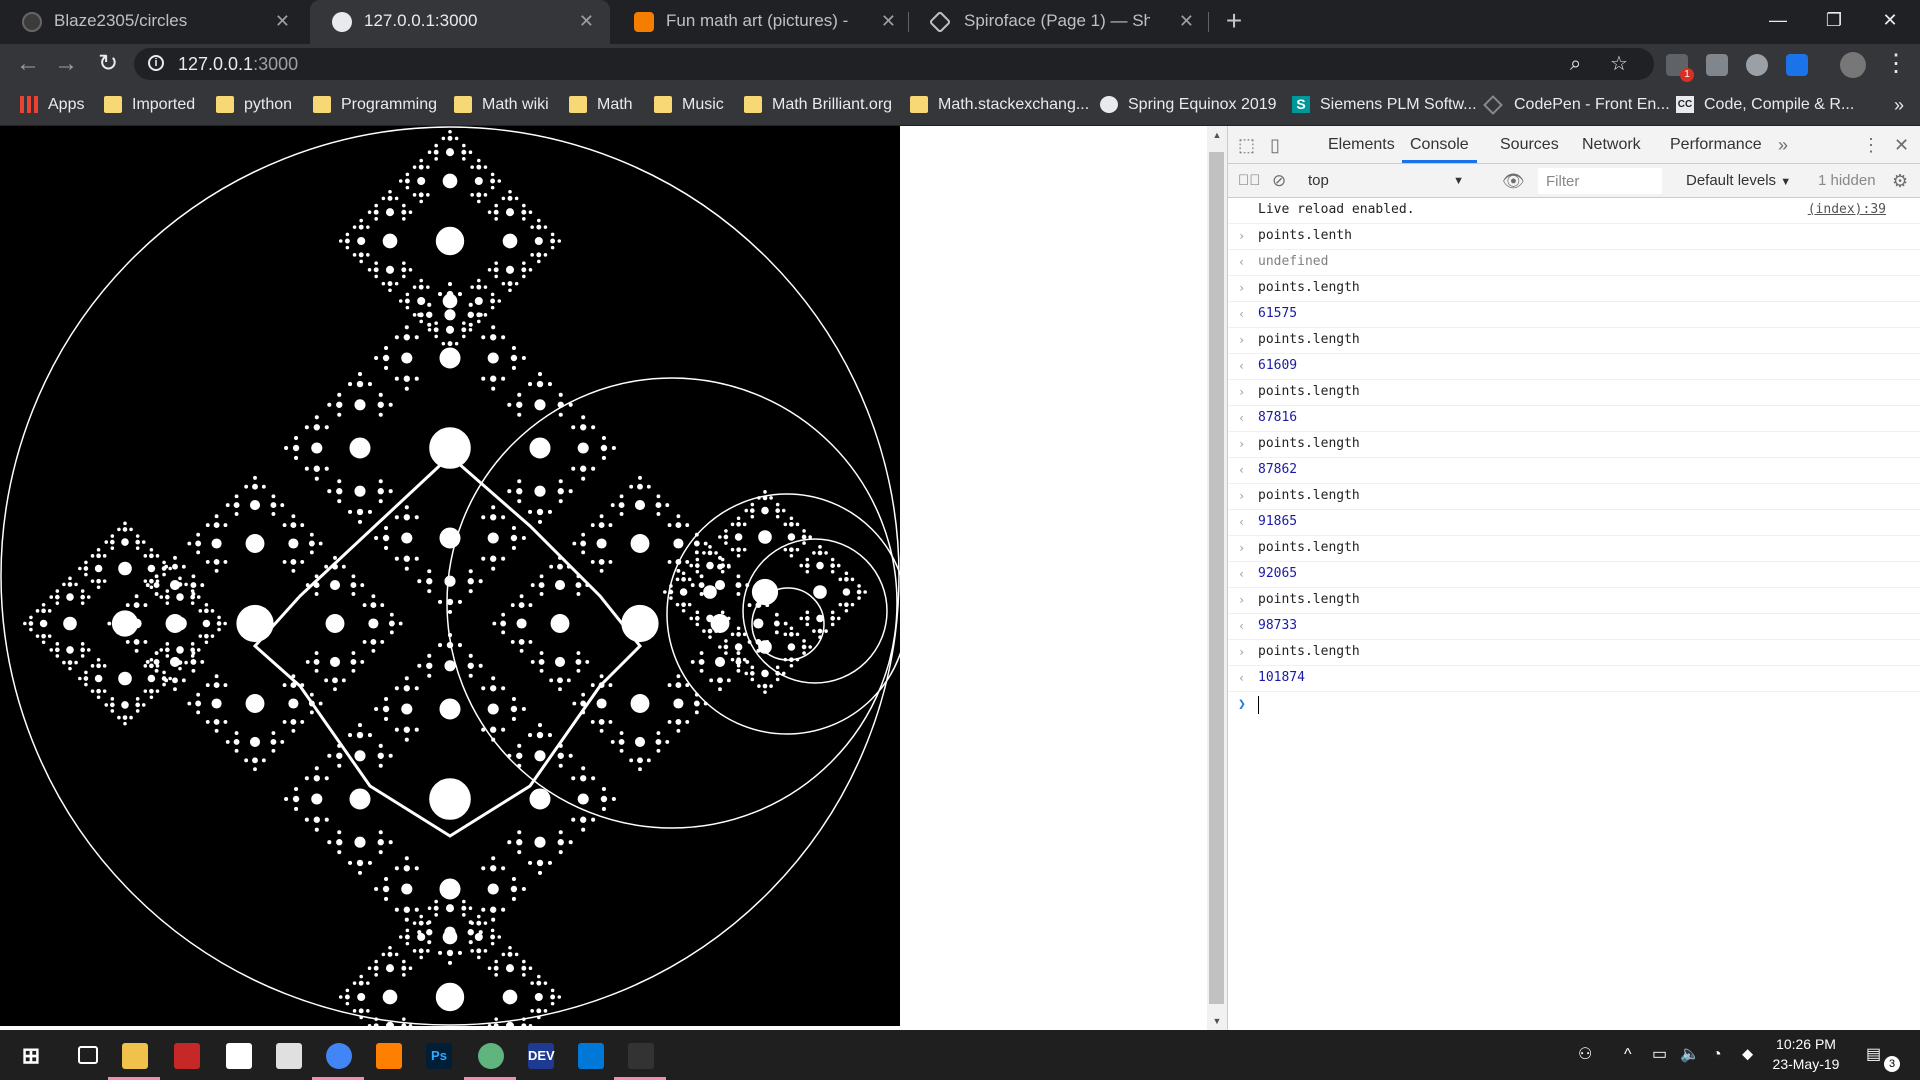 This screenshot has height=1080, width=1920. What do you see at coordinates (1217, 1021) in the screenshot?
I see `scroll-down-icon: ▼` at bounding box center [1217, 1021].